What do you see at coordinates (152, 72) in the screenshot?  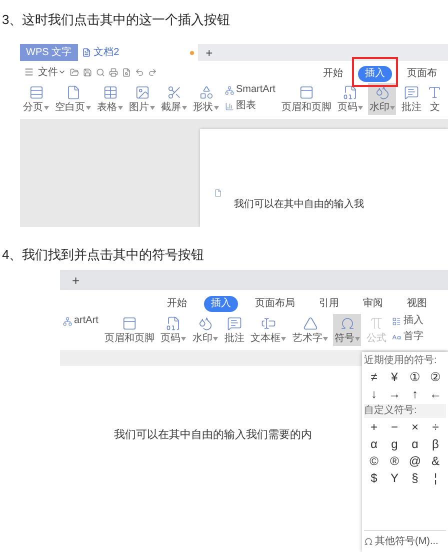 I see `redo-icon` at bounding box center [152, 72].